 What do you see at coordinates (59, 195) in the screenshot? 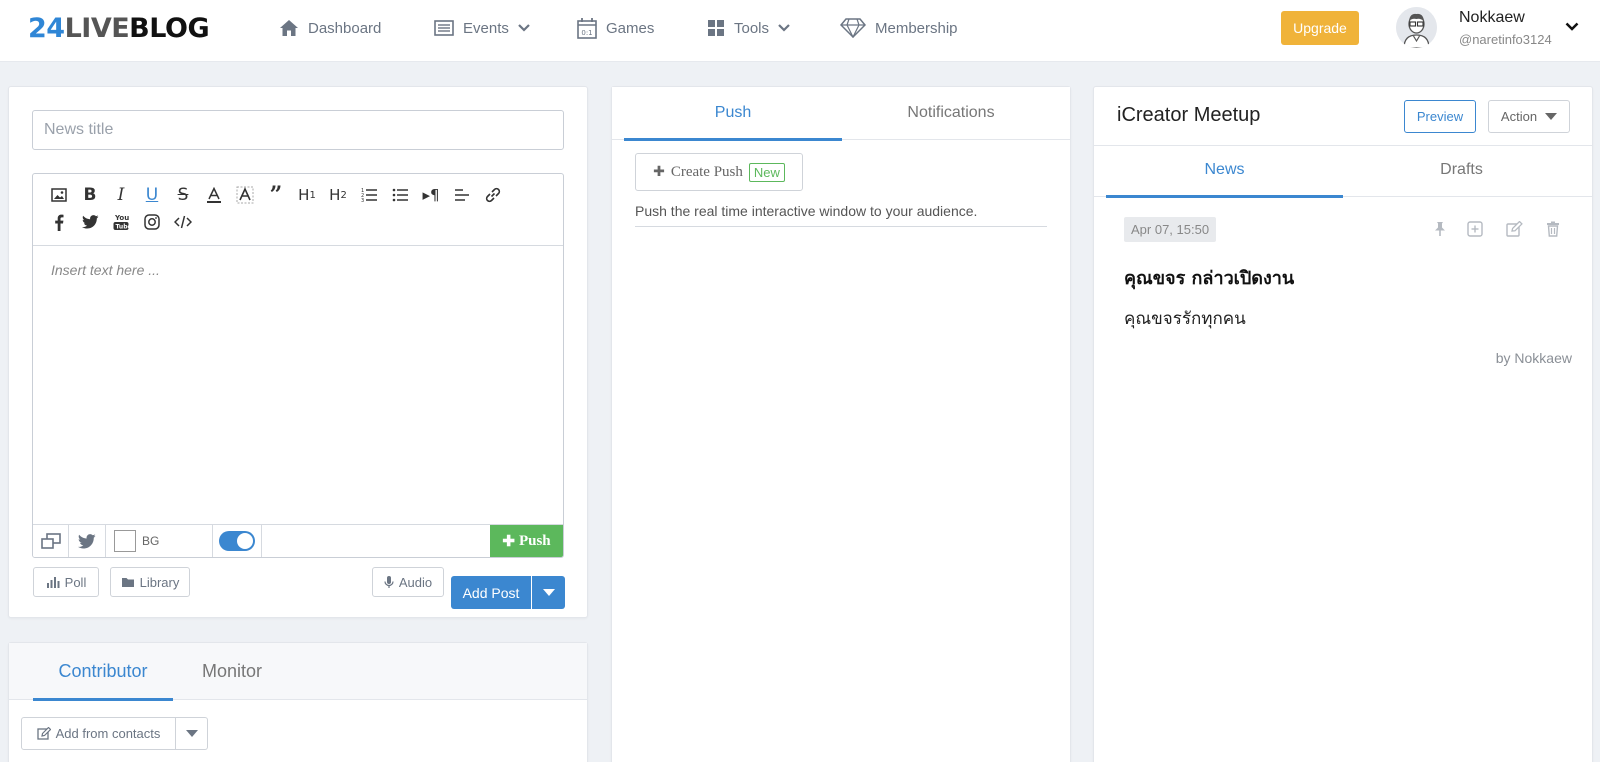
I see `image-icon` at bounding box center [59, 195].